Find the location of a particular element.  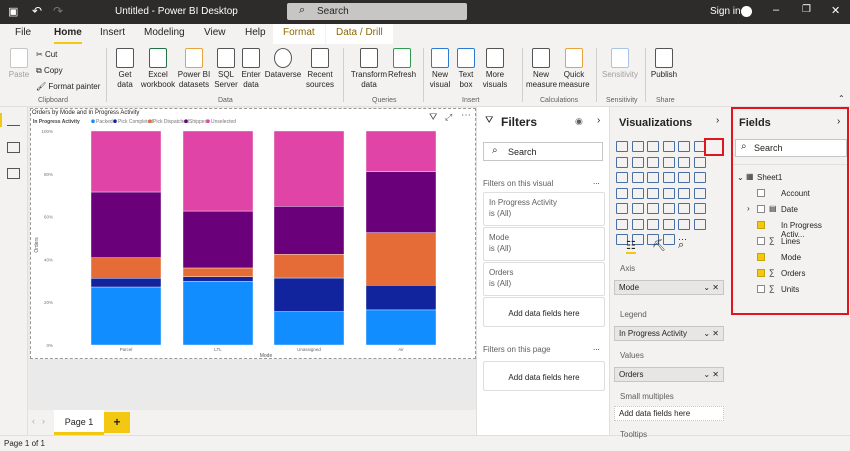

close-button: ✕ is located at coordinates (835, 10).